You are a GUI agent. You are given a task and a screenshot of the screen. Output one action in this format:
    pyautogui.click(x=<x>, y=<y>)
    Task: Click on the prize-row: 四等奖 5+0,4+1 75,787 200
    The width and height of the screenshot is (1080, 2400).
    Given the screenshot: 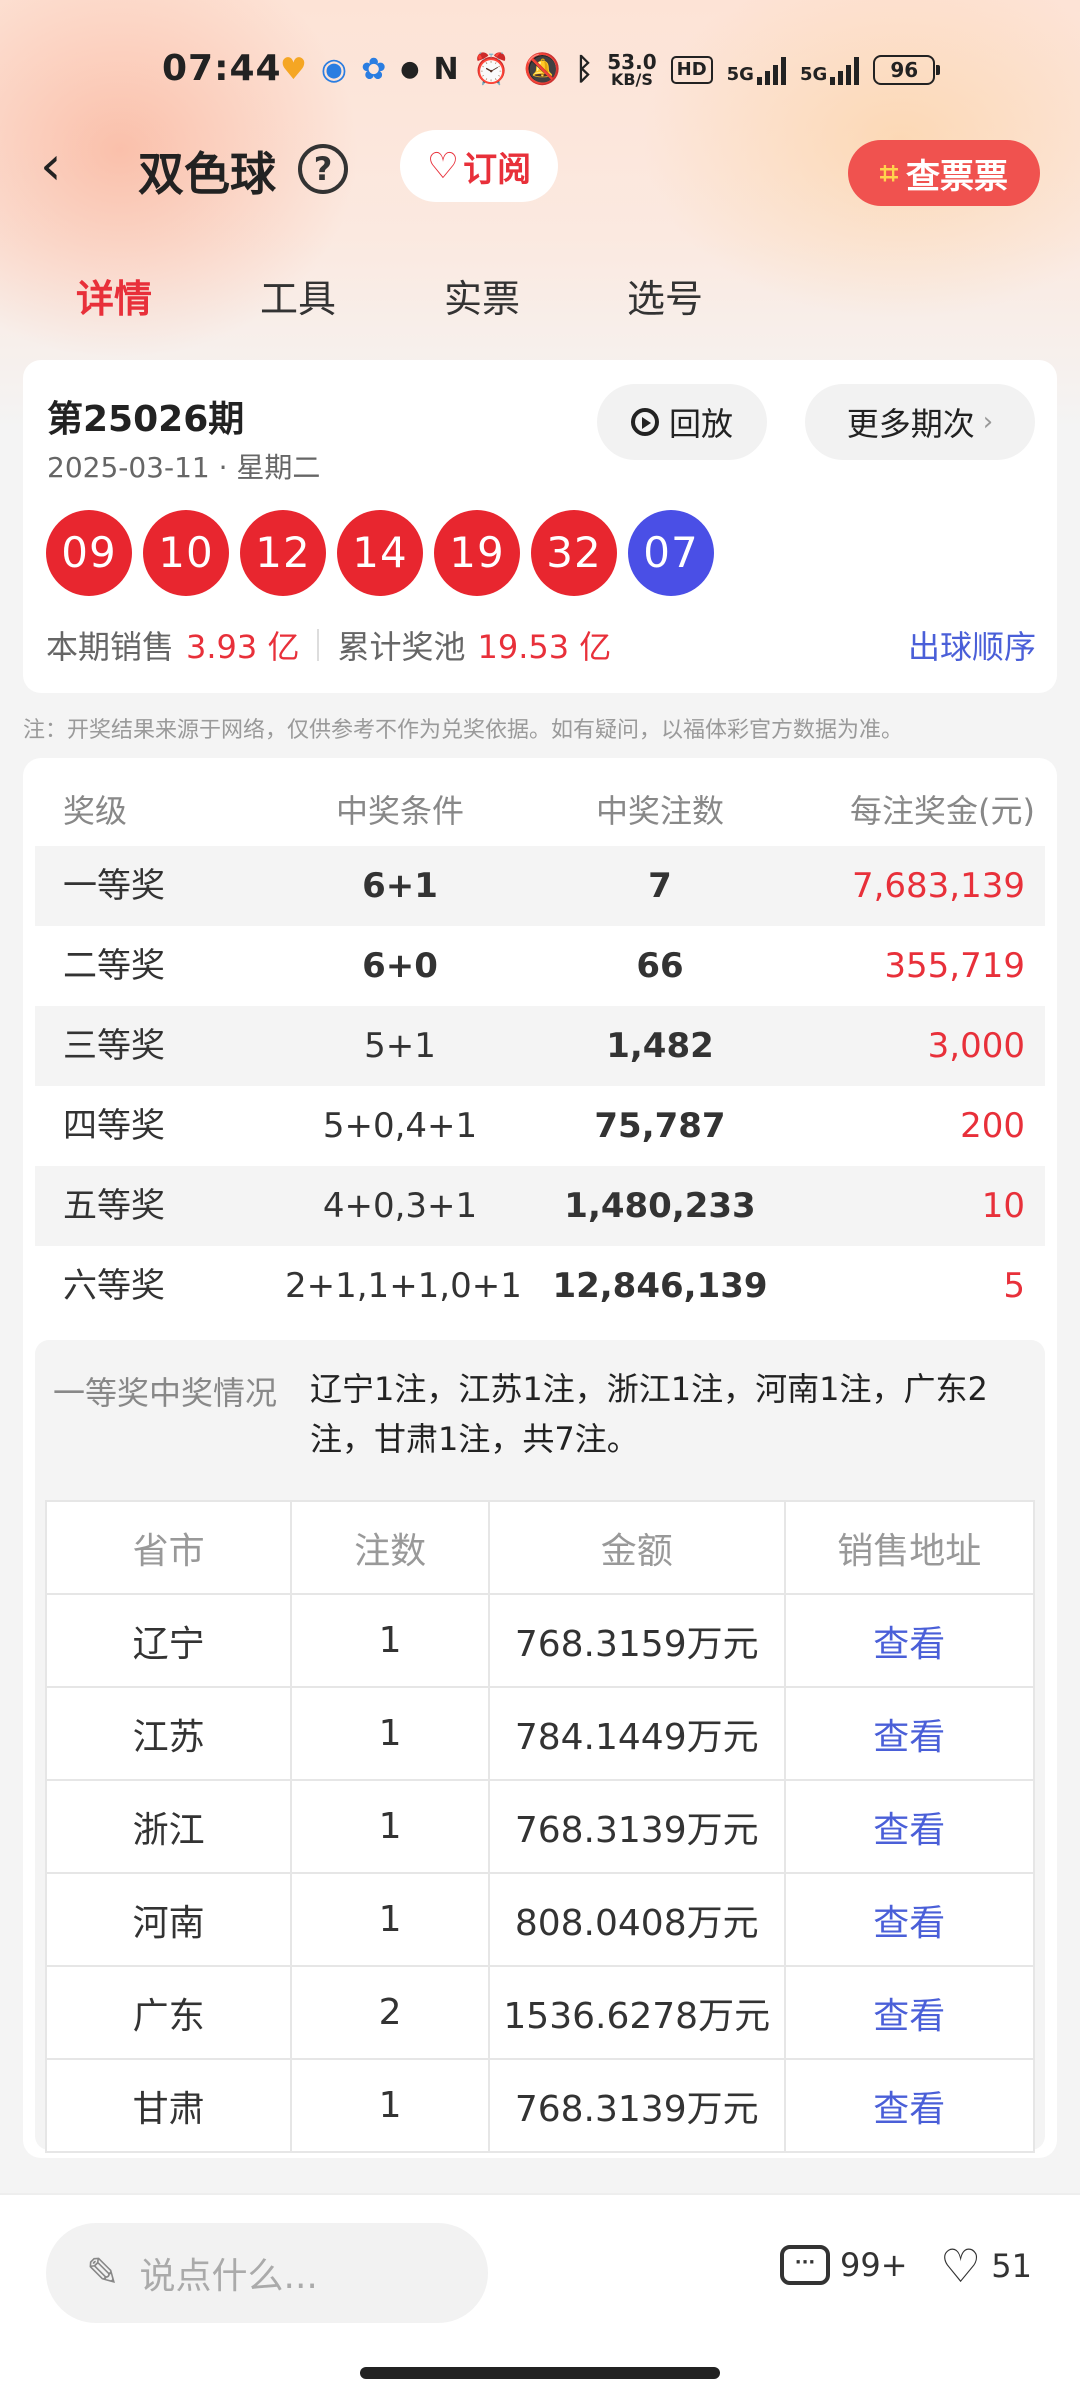 What is the action you would take?
    pyautogui.click(x=540, y=1126)
    